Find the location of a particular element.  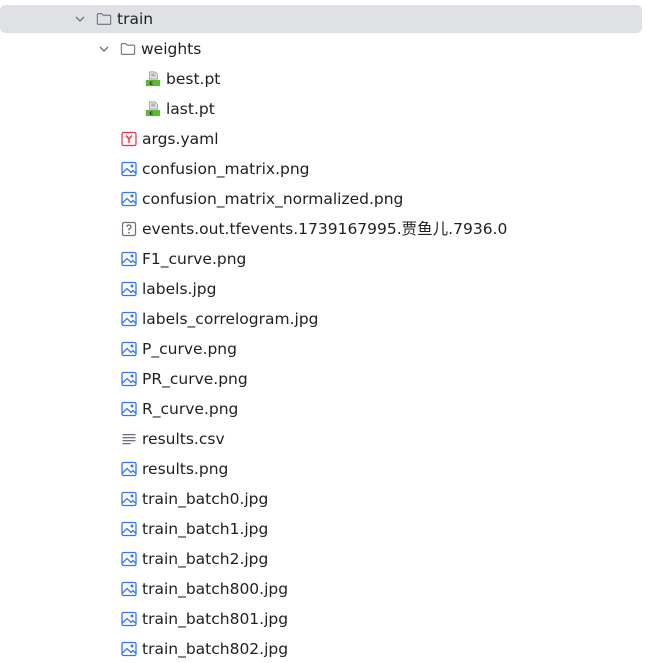

tree-node-file: labels_correlogram.jpg is located at coordinates (321, 319).